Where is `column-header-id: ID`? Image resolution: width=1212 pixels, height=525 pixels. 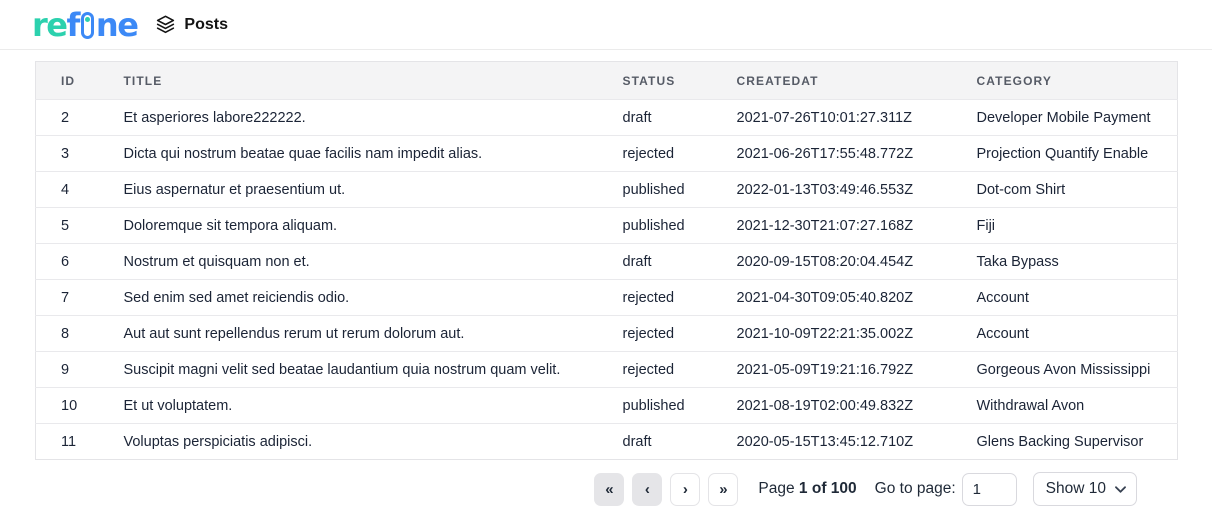
column-header-id: ID is located at coordinates (79, 80).